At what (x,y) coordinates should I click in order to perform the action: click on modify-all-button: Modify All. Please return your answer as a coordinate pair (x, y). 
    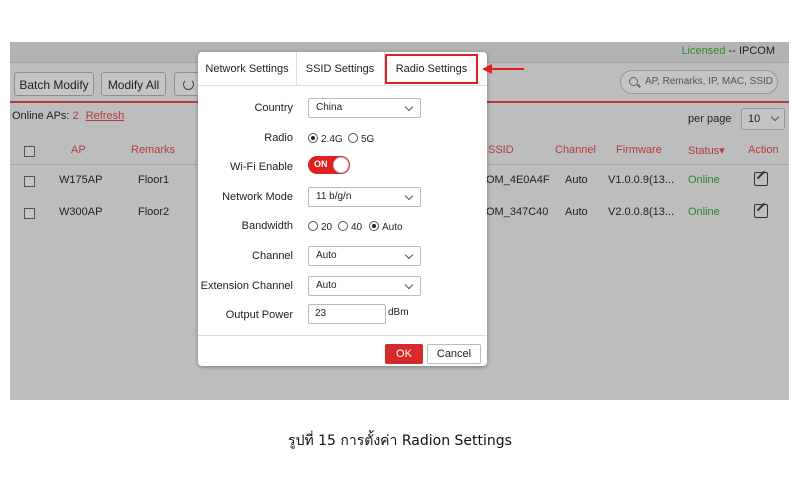
    Looking at the image, I should click on (133, 84).